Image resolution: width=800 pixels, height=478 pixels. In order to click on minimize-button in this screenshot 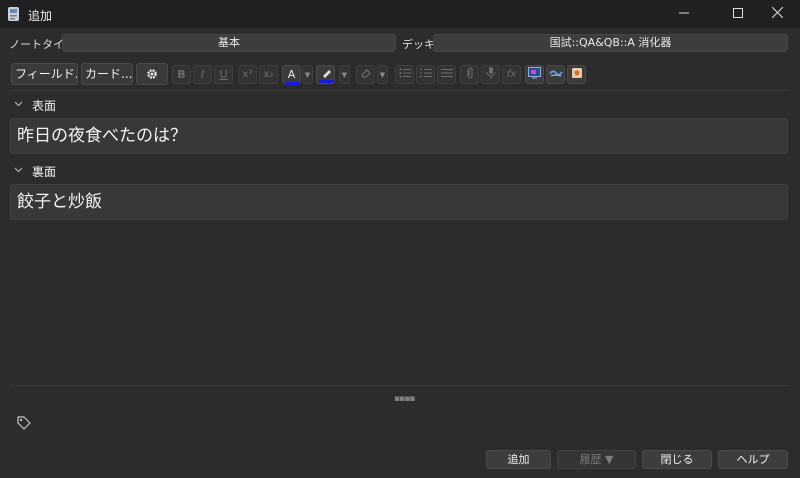, I will do `click(684, 14)`.